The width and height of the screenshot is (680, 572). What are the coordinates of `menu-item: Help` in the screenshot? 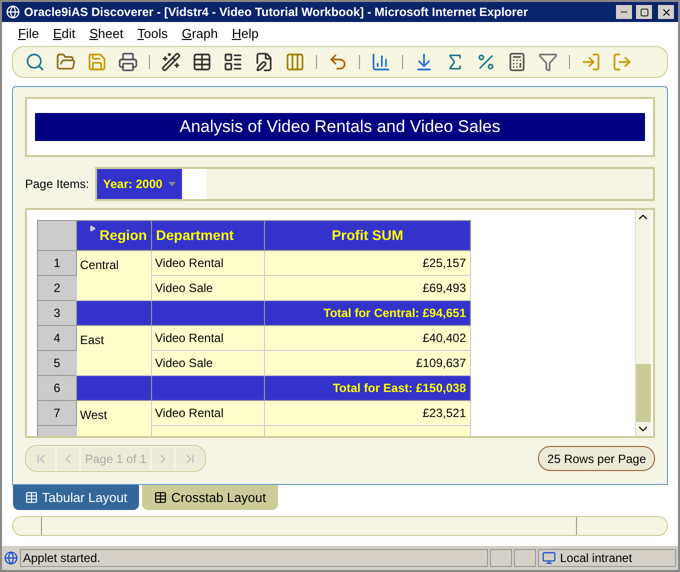 It's located at (245, 34).